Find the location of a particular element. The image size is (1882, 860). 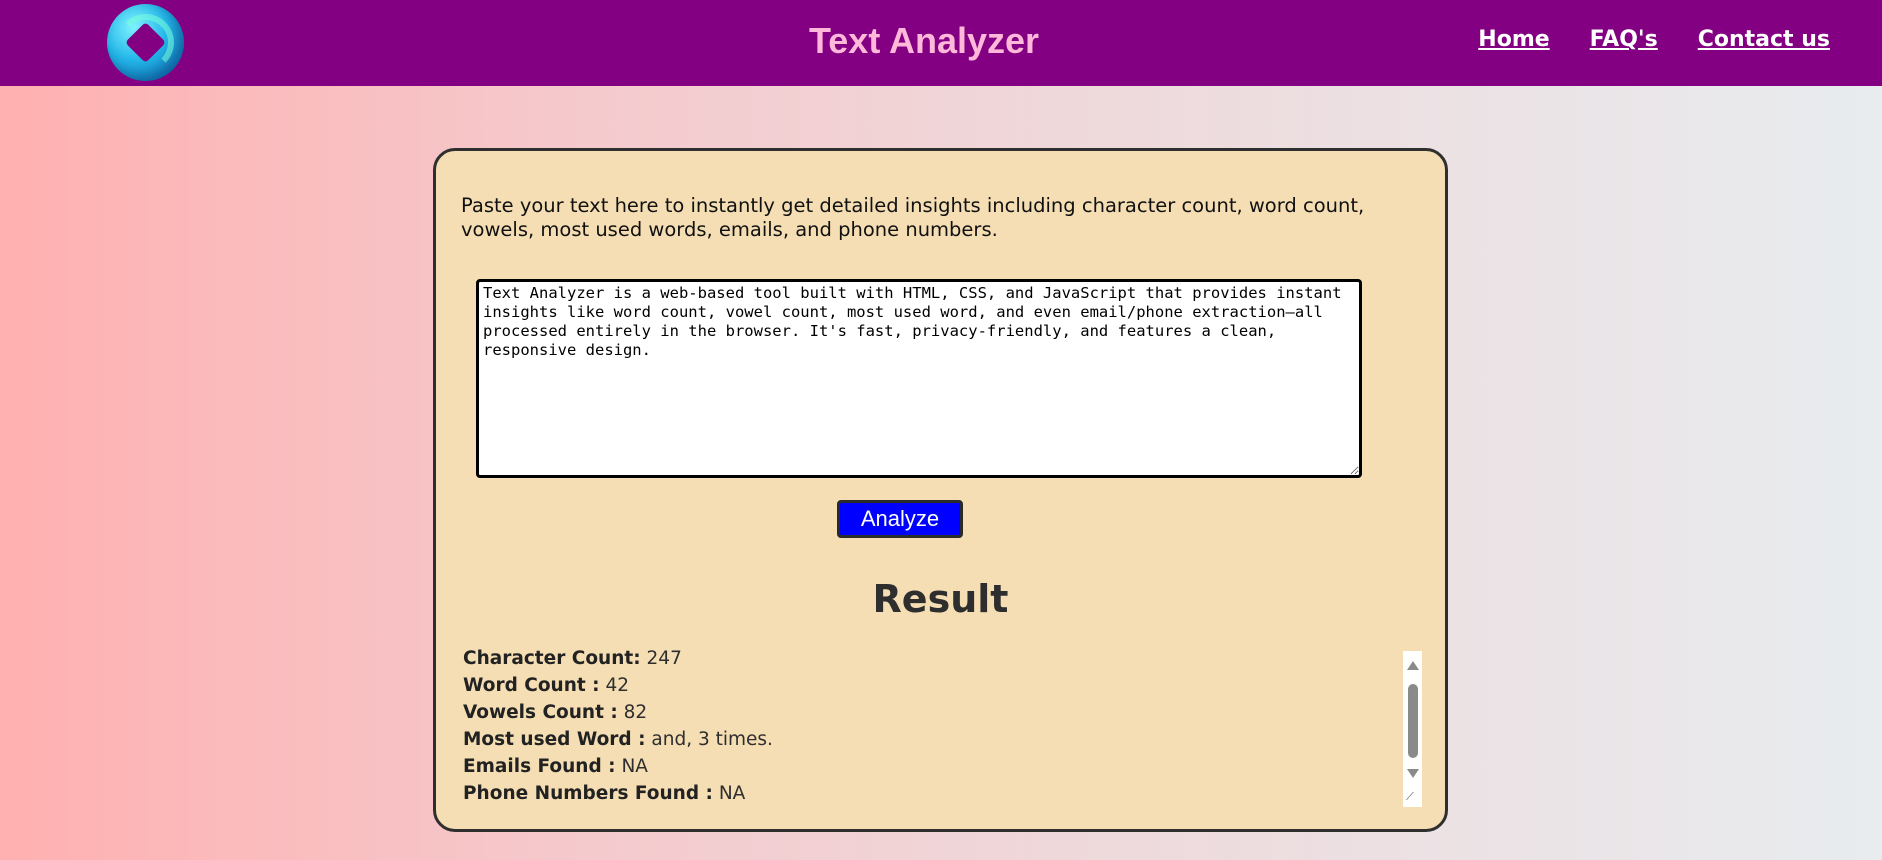

result-vowels-count: Vowels Count : 82 is located at coordinates (933, 712).